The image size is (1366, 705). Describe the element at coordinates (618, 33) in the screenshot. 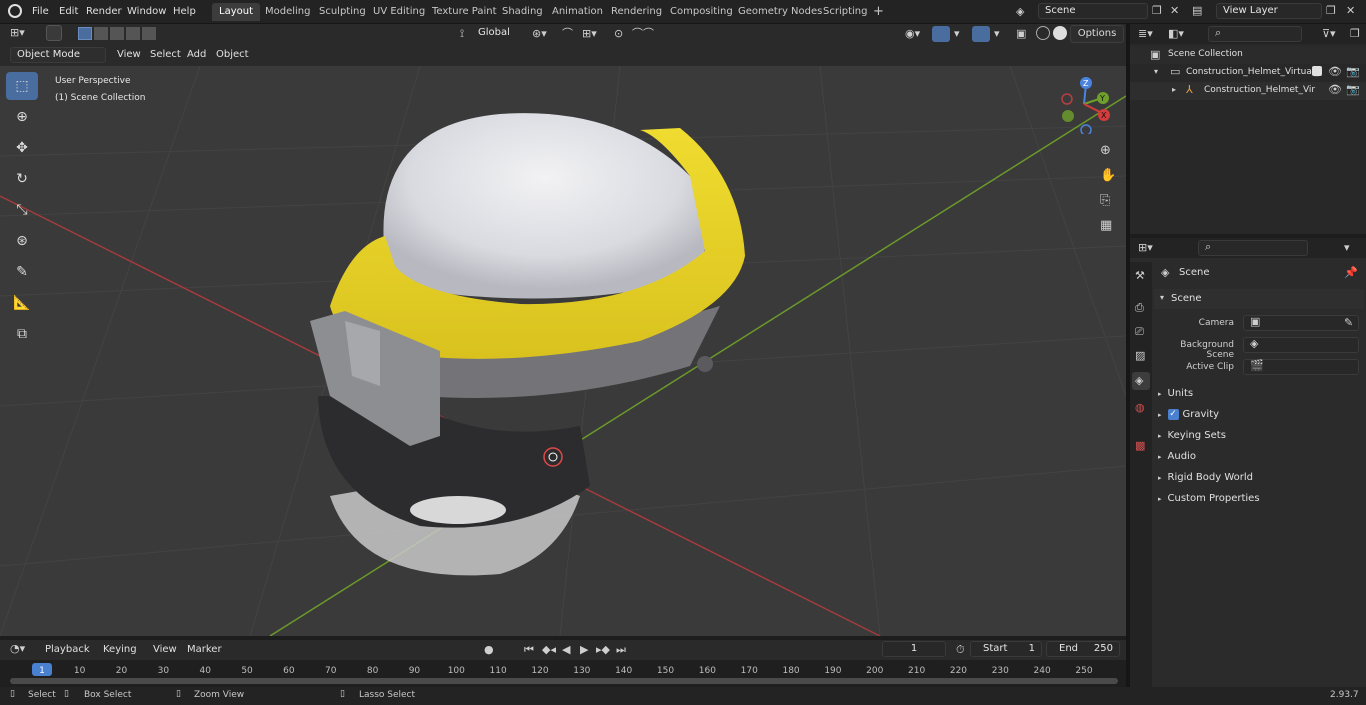

I see `proportional-edit-icon: ⊙` at that location.